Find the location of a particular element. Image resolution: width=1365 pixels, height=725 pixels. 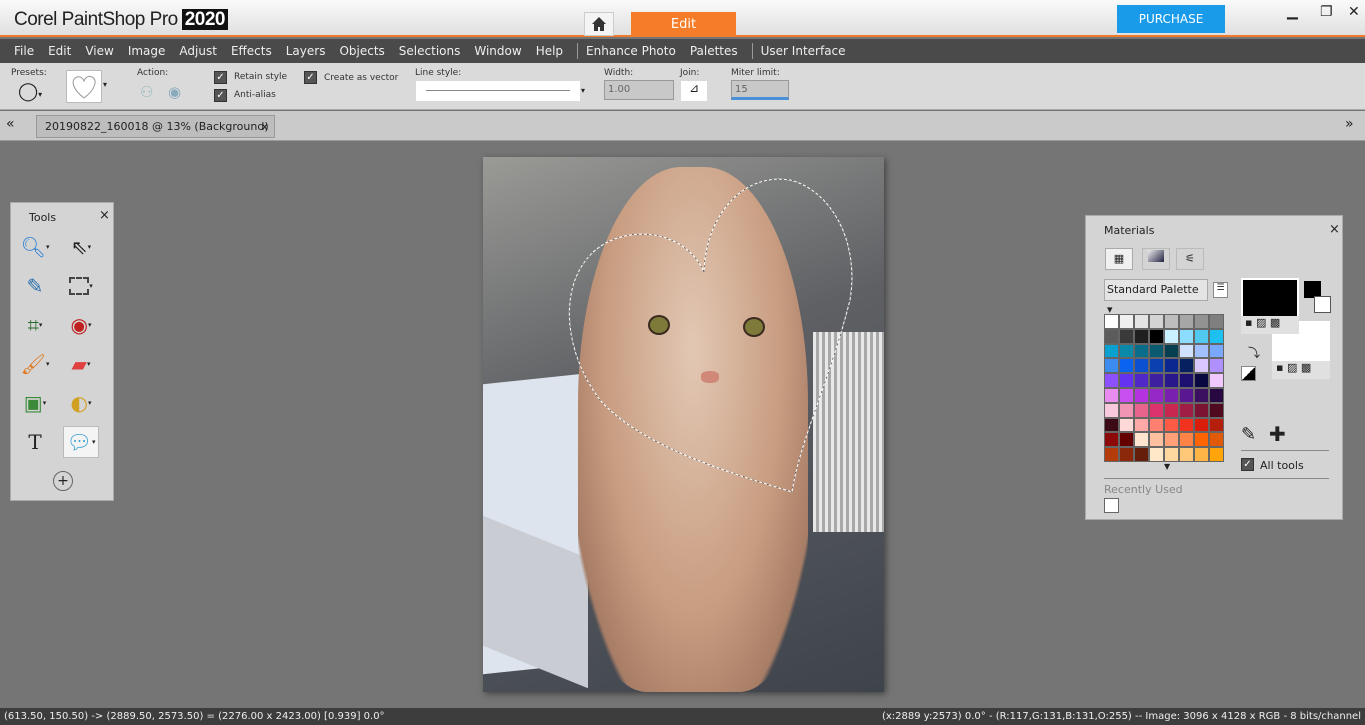

shape-preview is located at coordinates (84, 86).